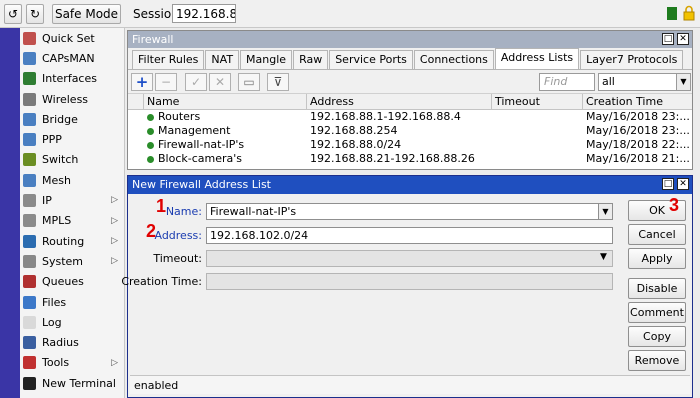  I want to click on sidebar-item-label: Tools, so click(56, 363).